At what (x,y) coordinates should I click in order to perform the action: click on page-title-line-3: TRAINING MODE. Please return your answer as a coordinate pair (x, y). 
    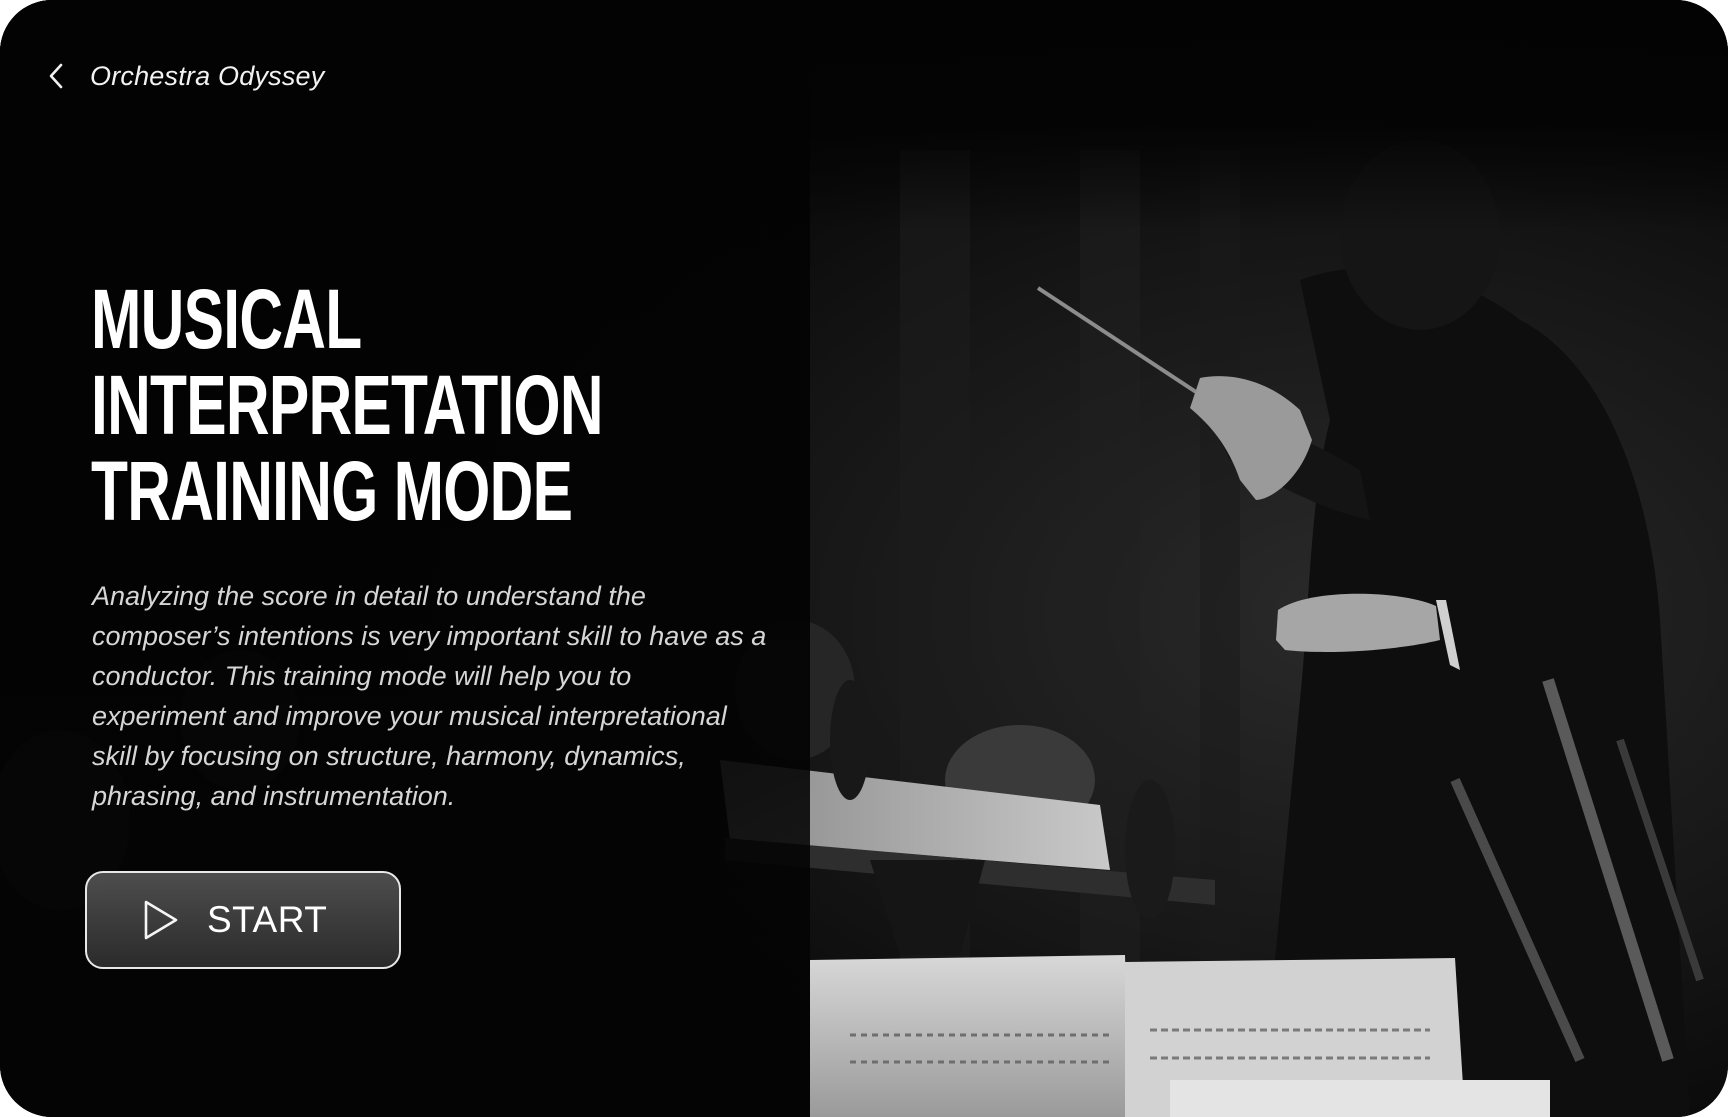
    Looking at the image, I should click on (332, 491).